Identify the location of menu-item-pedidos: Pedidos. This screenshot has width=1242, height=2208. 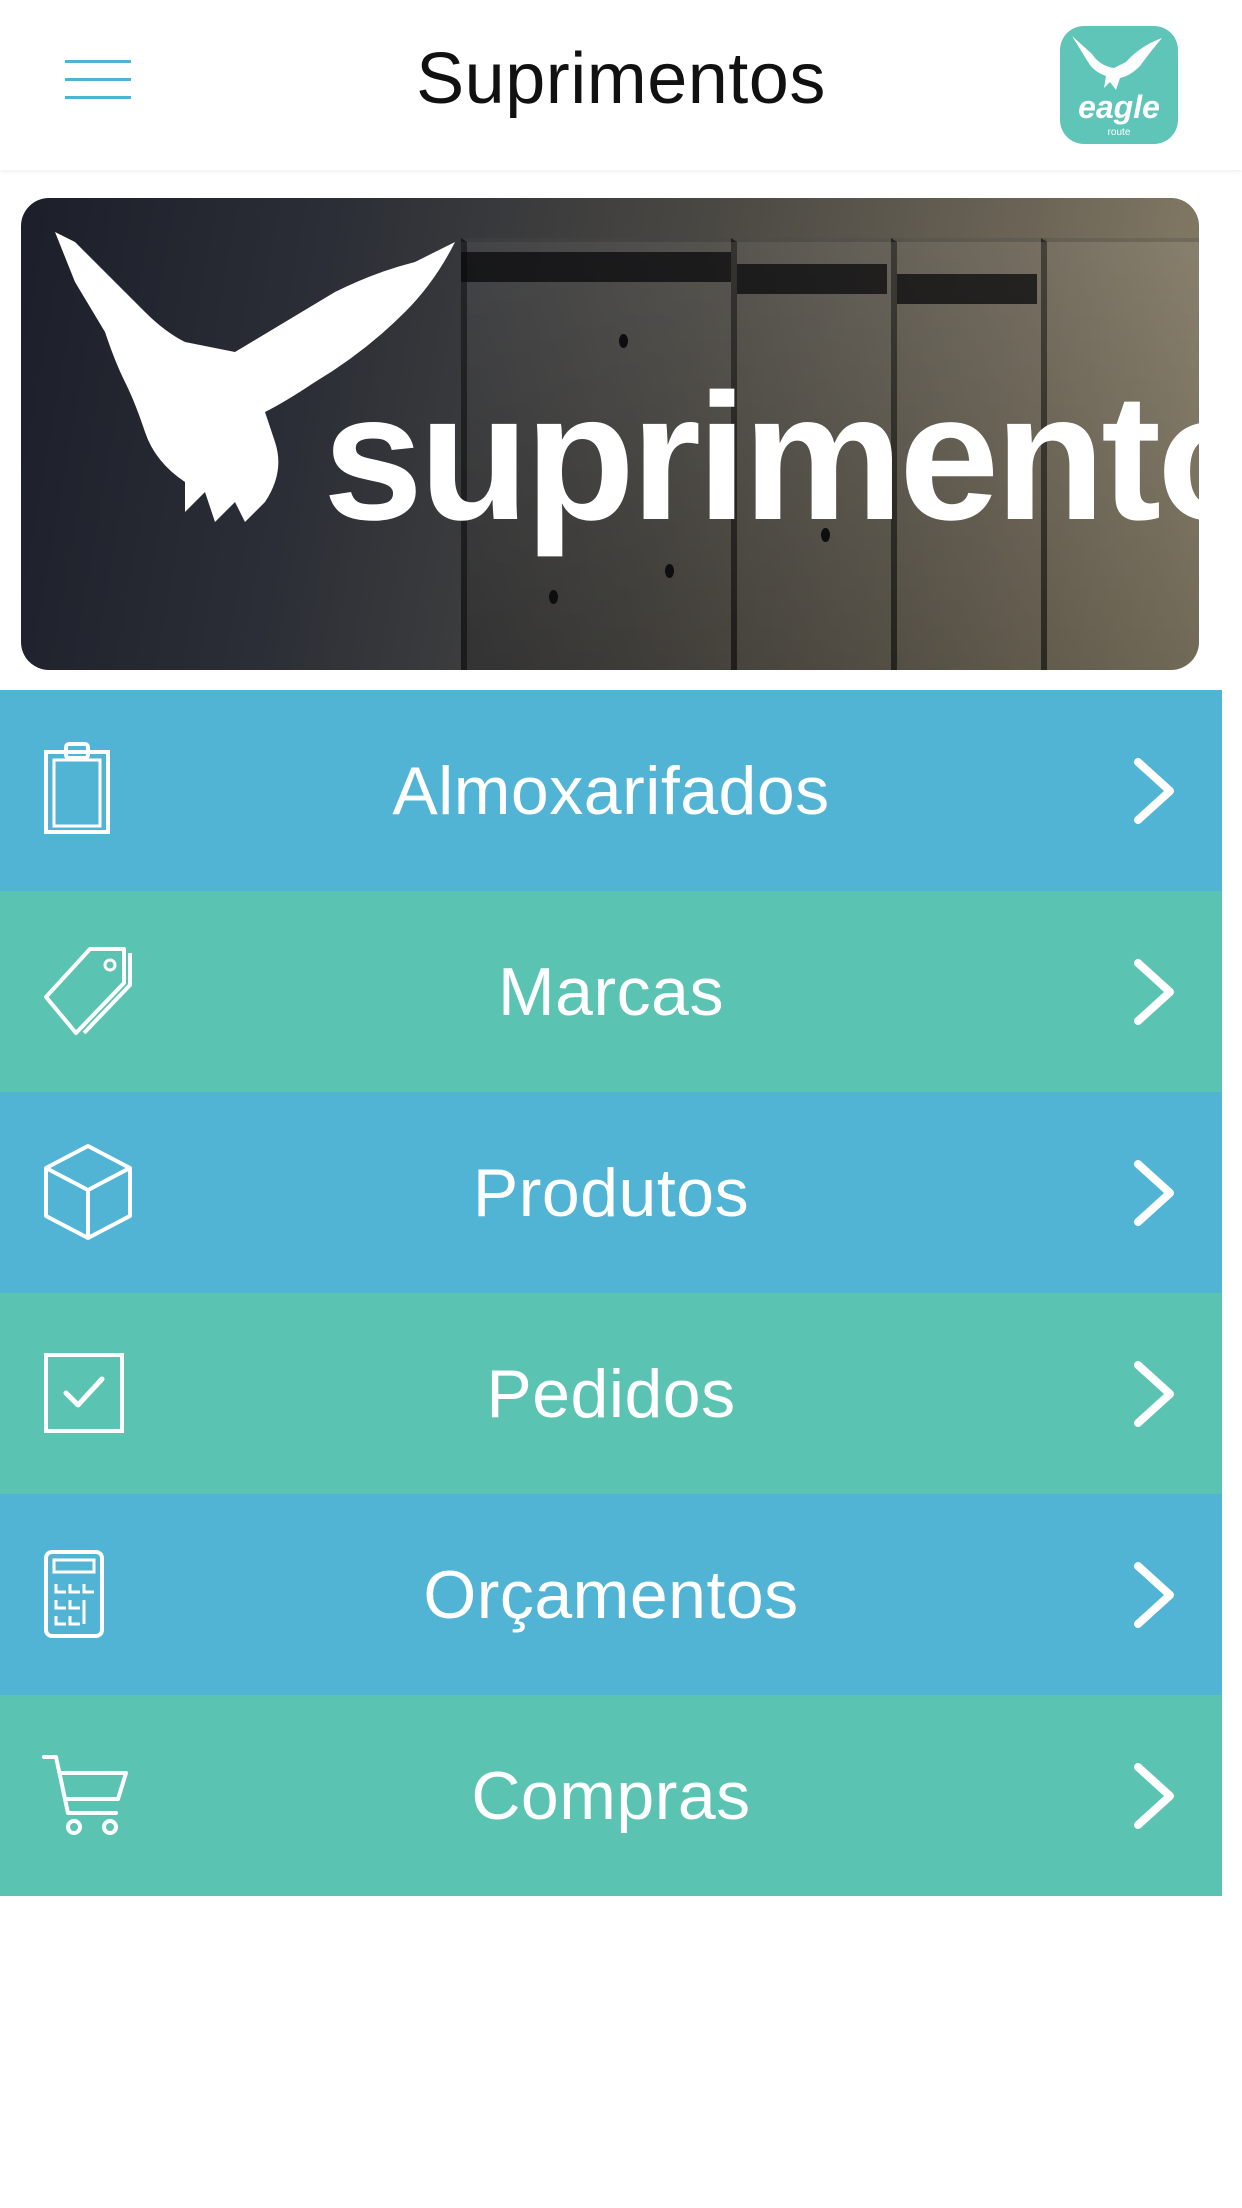
(611, 1393).